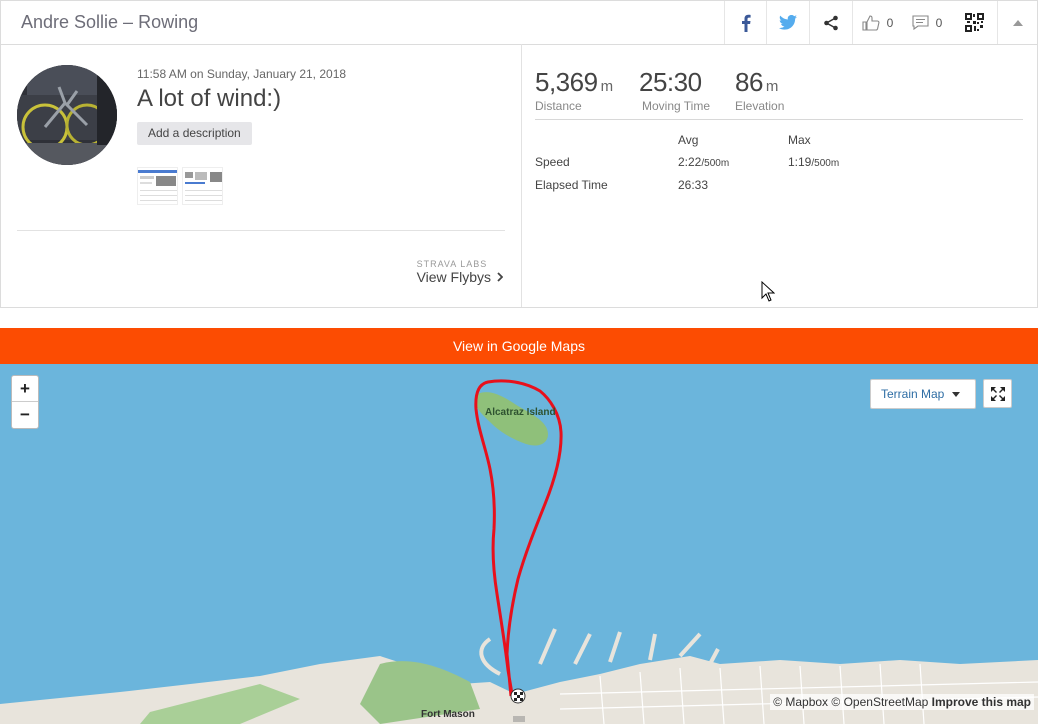  Describe the element at coordinates (920, 22) in the screenshot. I see `comment-icon` at that location.